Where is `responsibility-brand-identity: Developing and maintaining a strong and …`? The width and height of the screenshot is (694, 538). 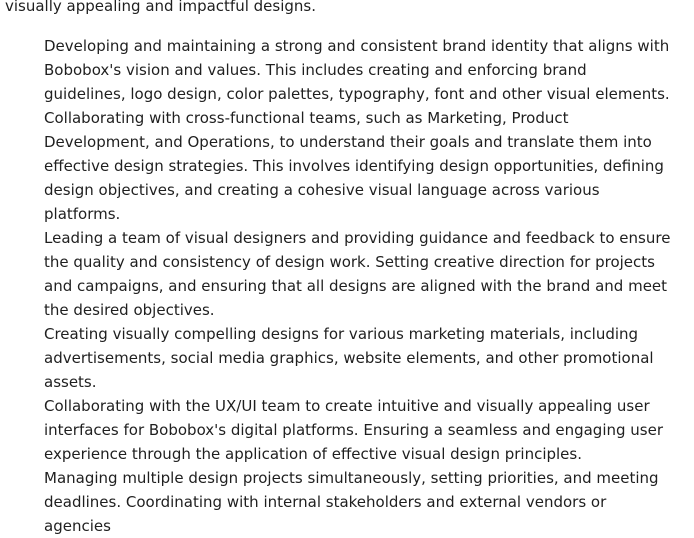
responsibility-brand-identity: Developing and maintaining a strong and … is located at coordinates (357, 70).